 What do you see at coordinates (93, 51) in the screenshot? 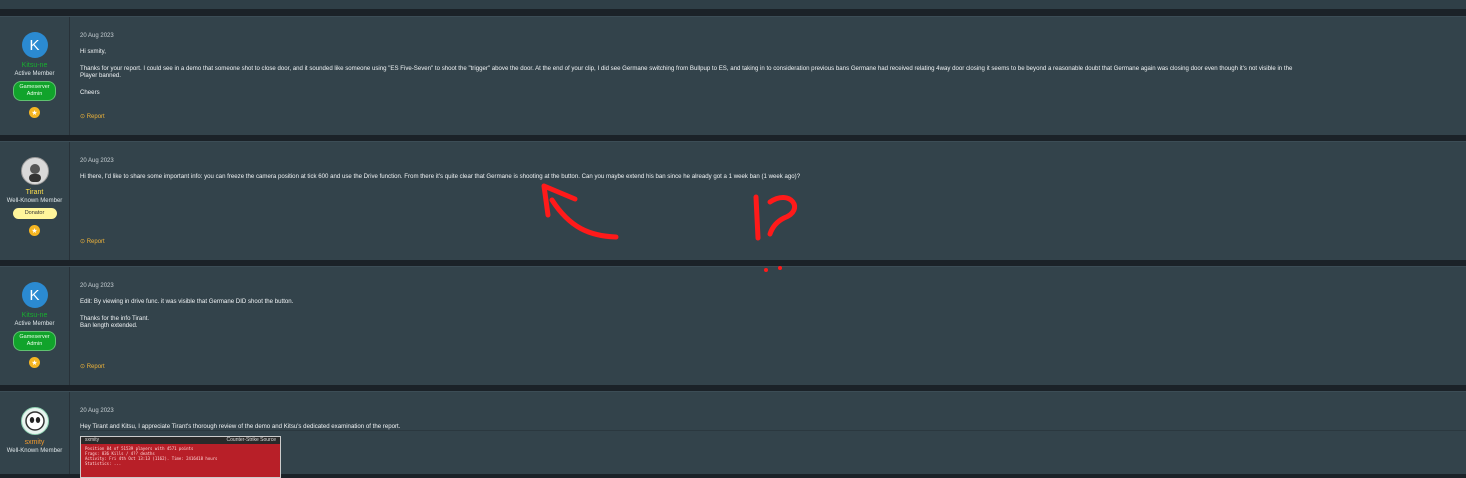
I see `post-paragraph: Hi sxmity,` at bounding box center [93, 51].